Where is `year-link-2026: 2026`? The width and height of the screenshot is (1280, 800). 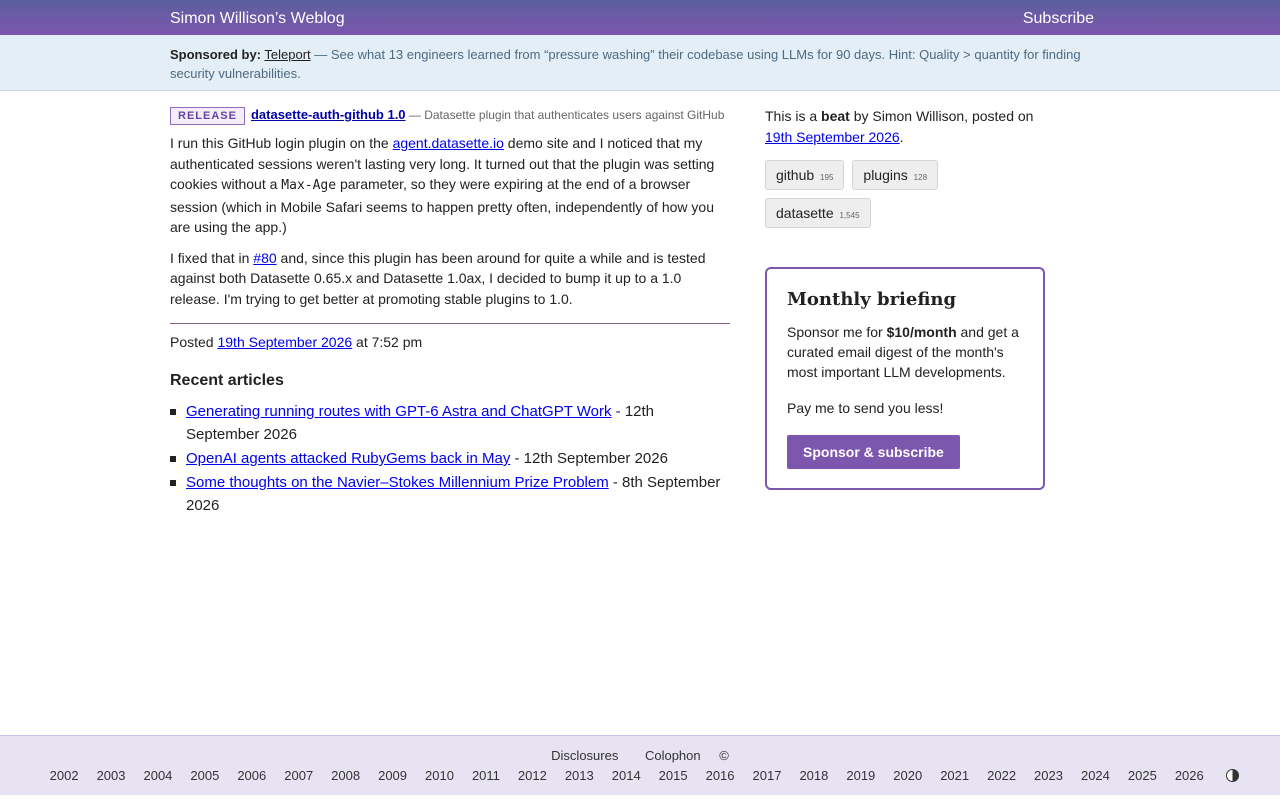 year-link-2026: 2026 is located at coordinates (1189, 776).